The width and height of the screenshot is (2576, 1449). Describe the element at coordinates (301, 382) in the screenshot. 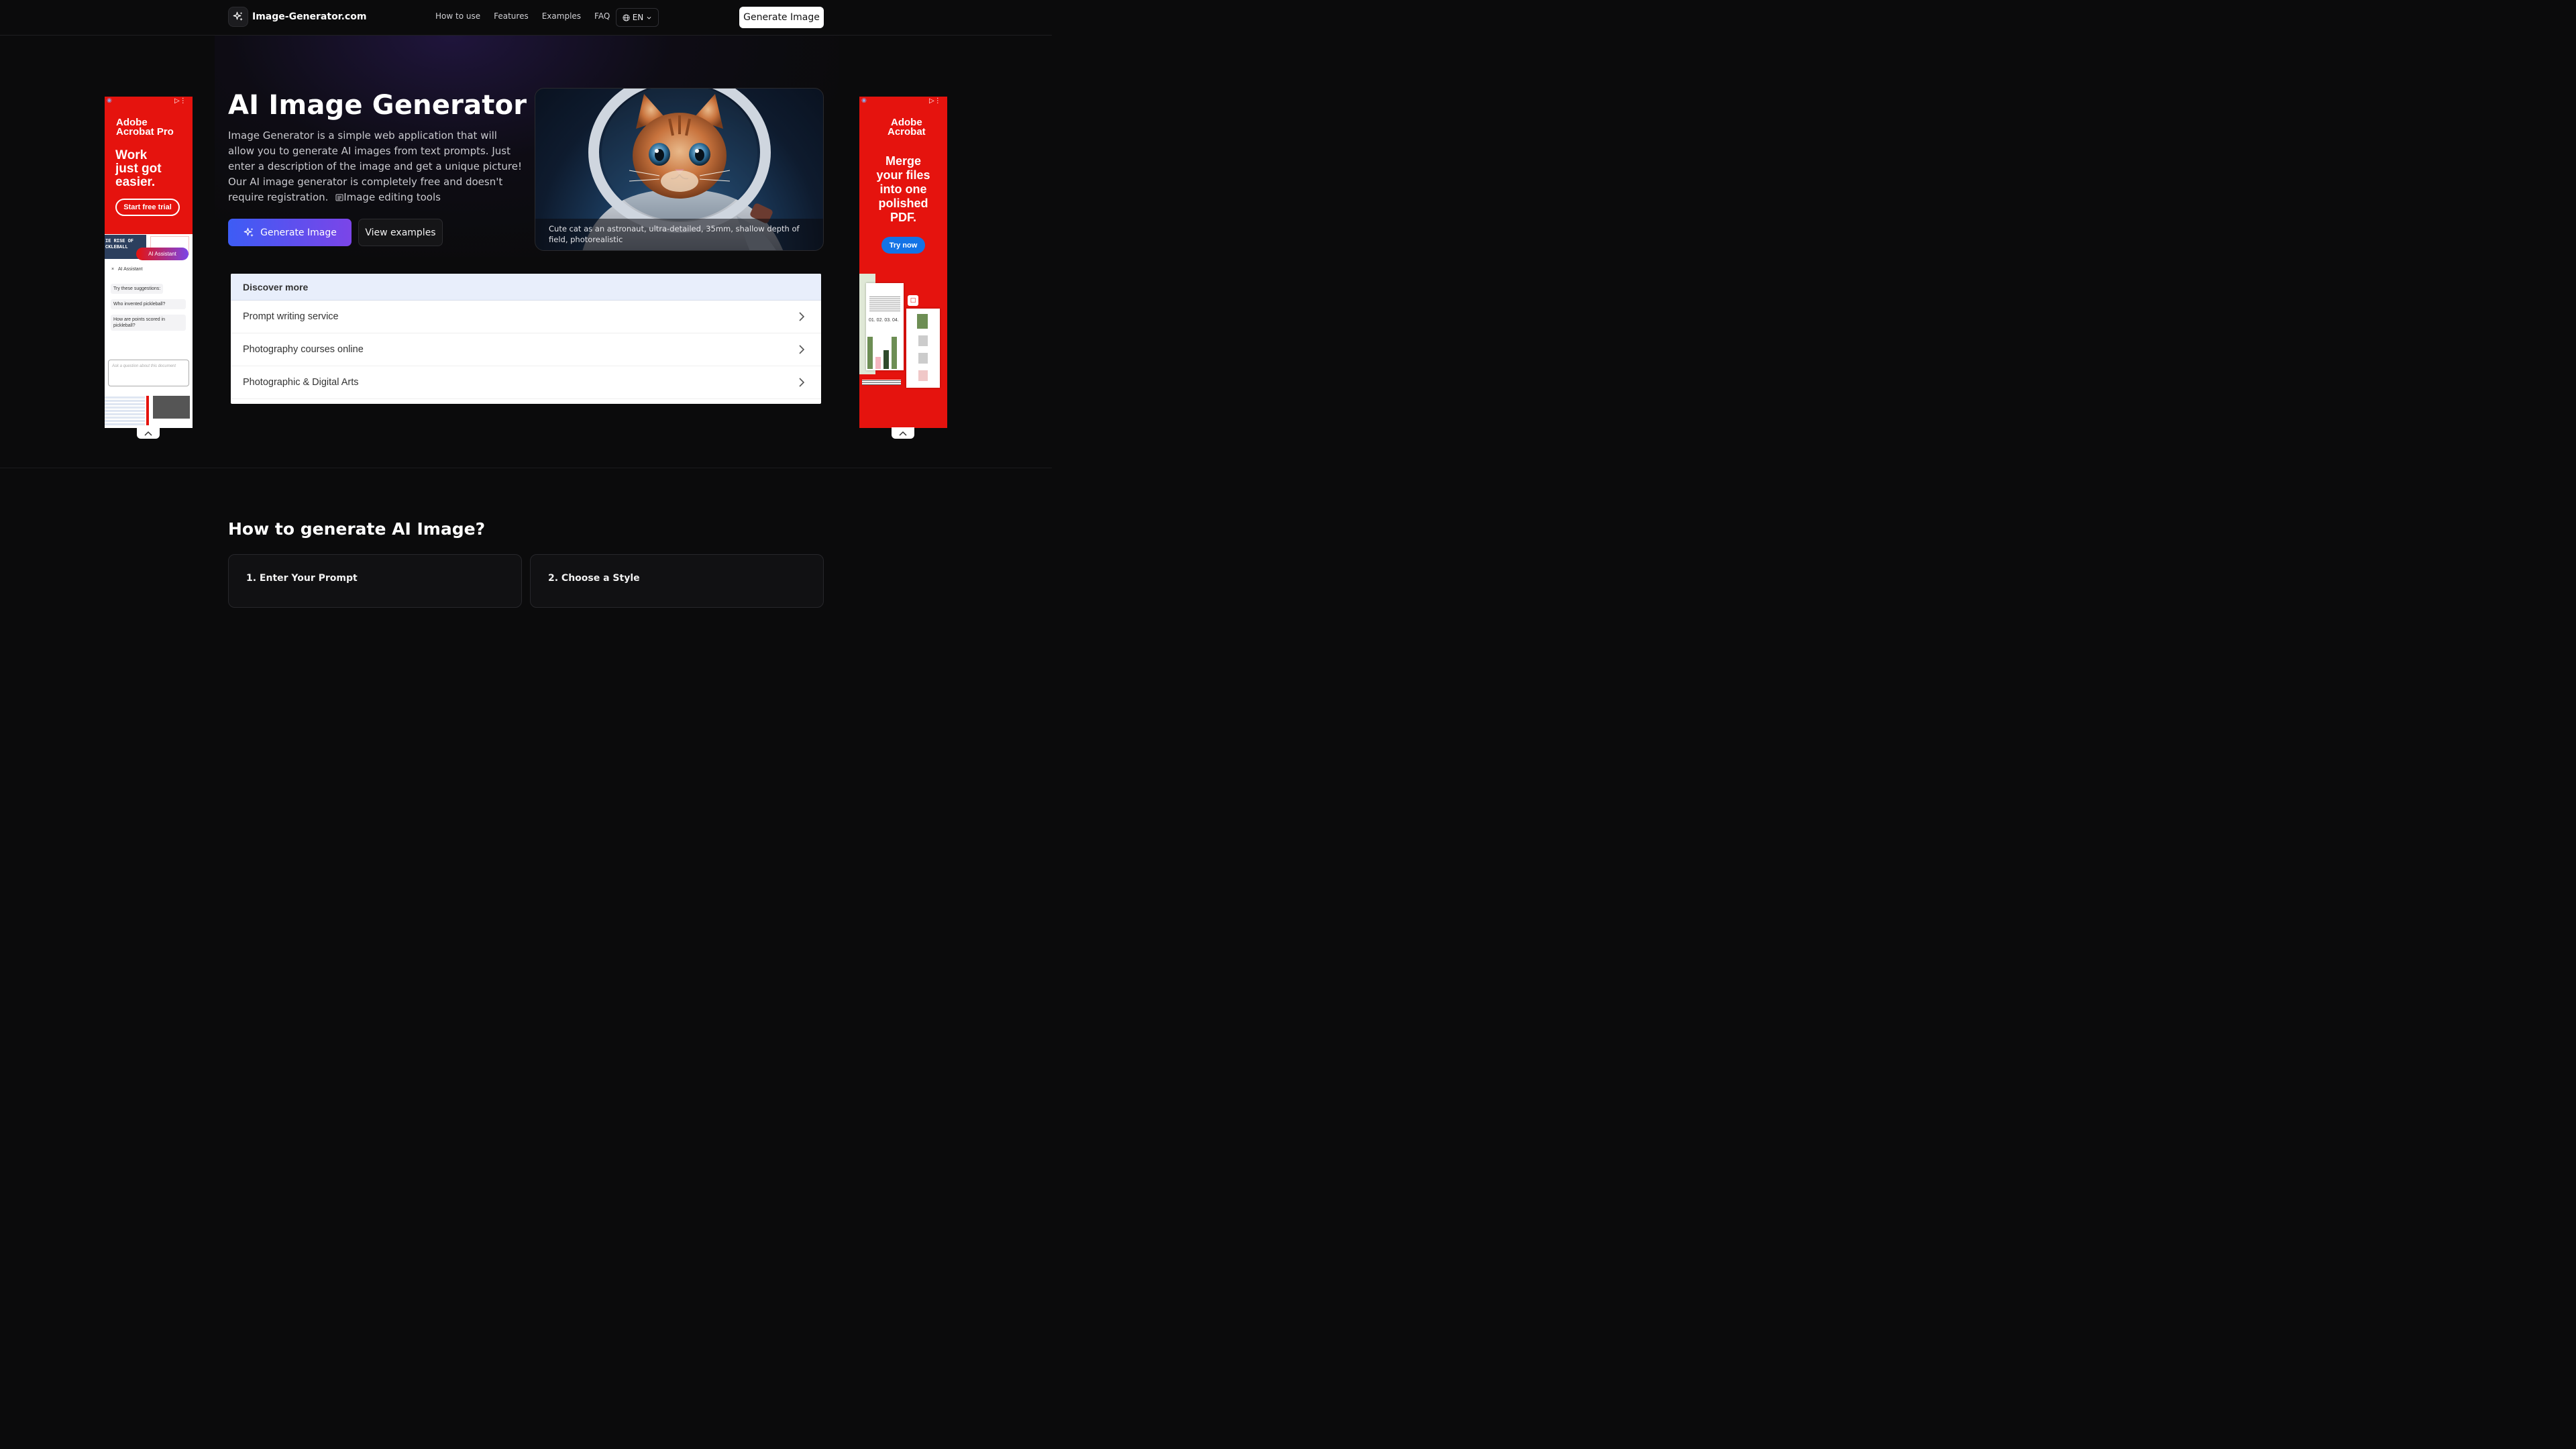

I see `discover-item-label: Photographic & Digital Arts` at that location.